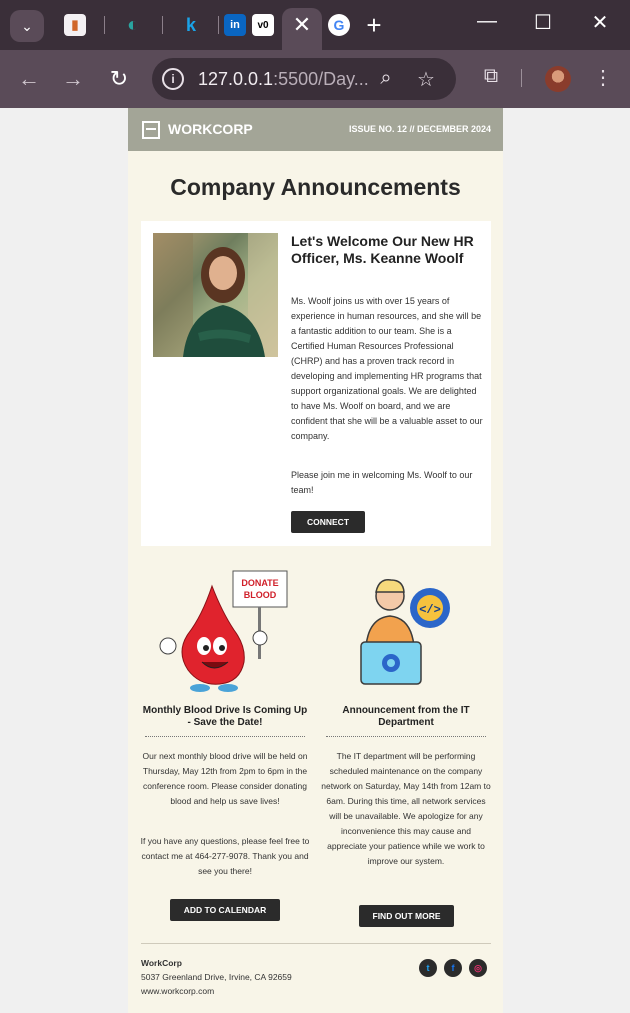 Image resolution: width=630 pixels, height=1013 pixels. I want to click on zoom-icon: ⌕, so click(386, 78).